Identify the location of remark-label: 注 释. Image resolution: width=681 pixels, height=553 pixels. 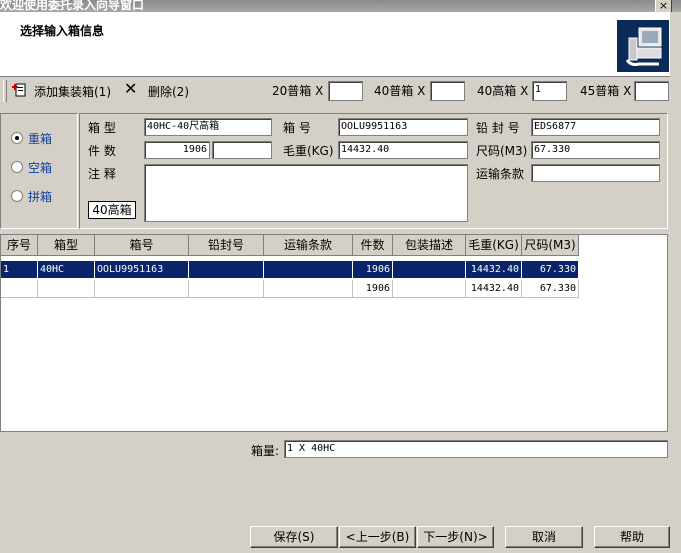
(102, 174).